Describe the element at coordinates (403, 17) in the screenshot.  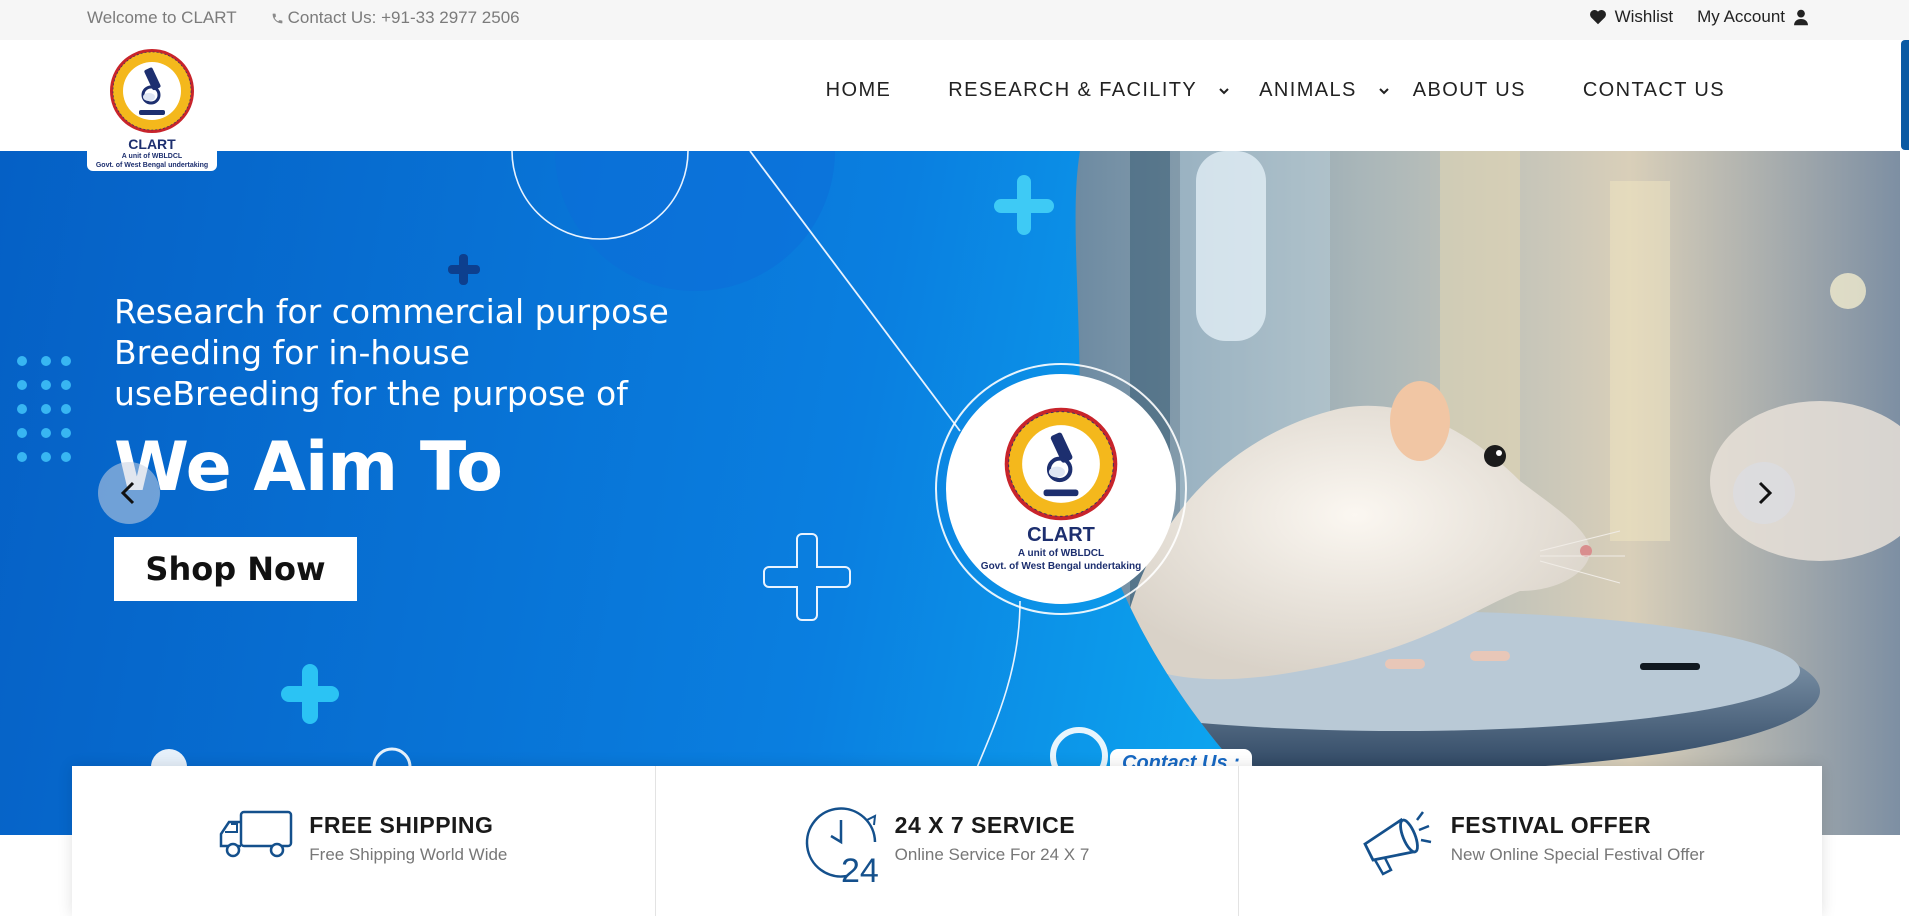
I see `contact-phone-text: Contact Us: +91-33 2977 2506` at that location.